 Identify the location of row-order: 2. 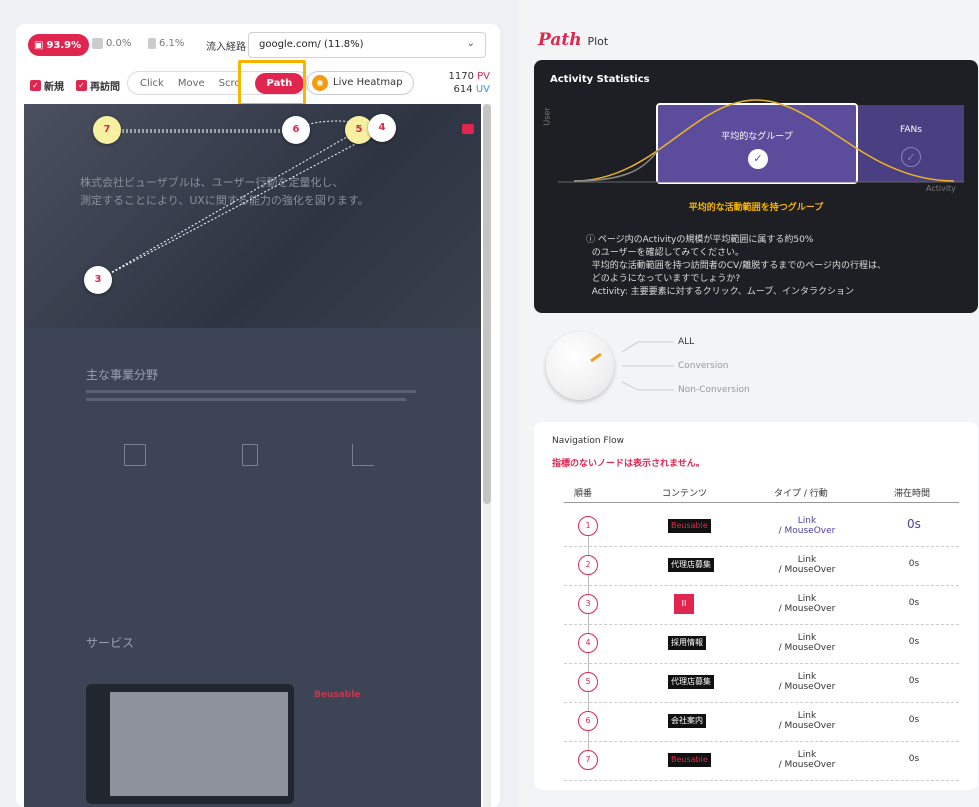
(588, 565).